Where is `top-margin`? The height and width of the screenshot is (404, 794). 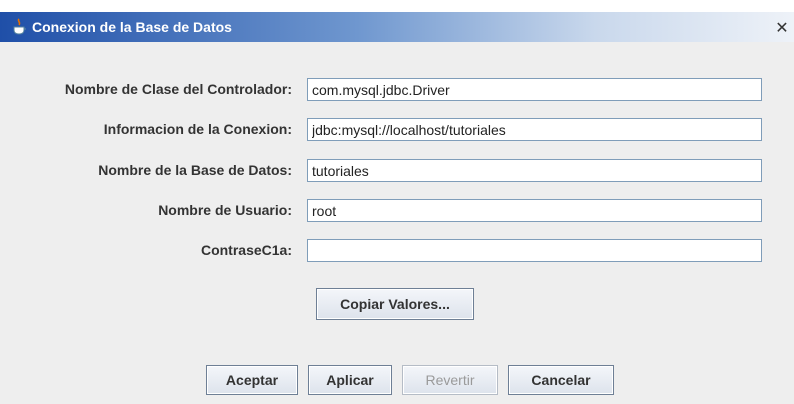 top-margin is located at coordinates (397, 6).